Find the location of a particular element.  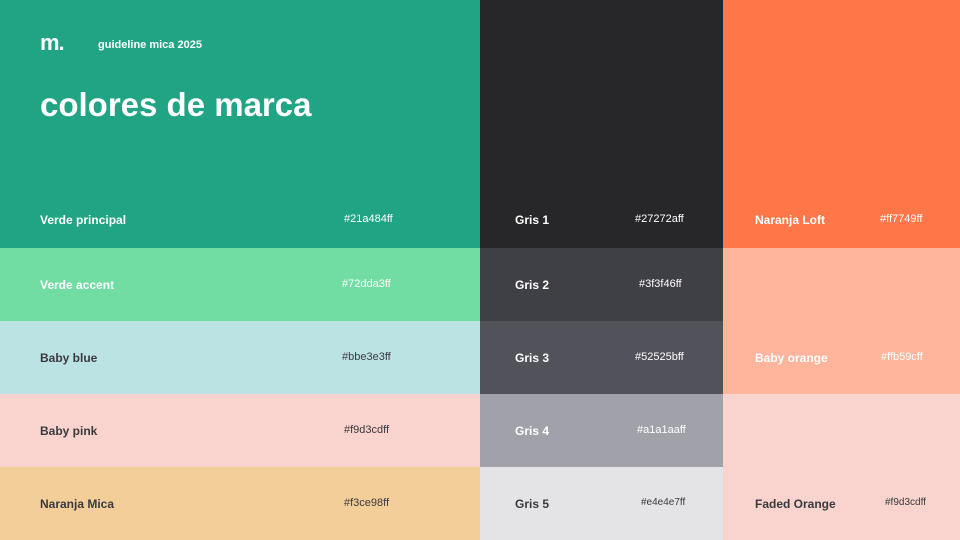

page-title: colores de marca is located at coordinates (176, 104).